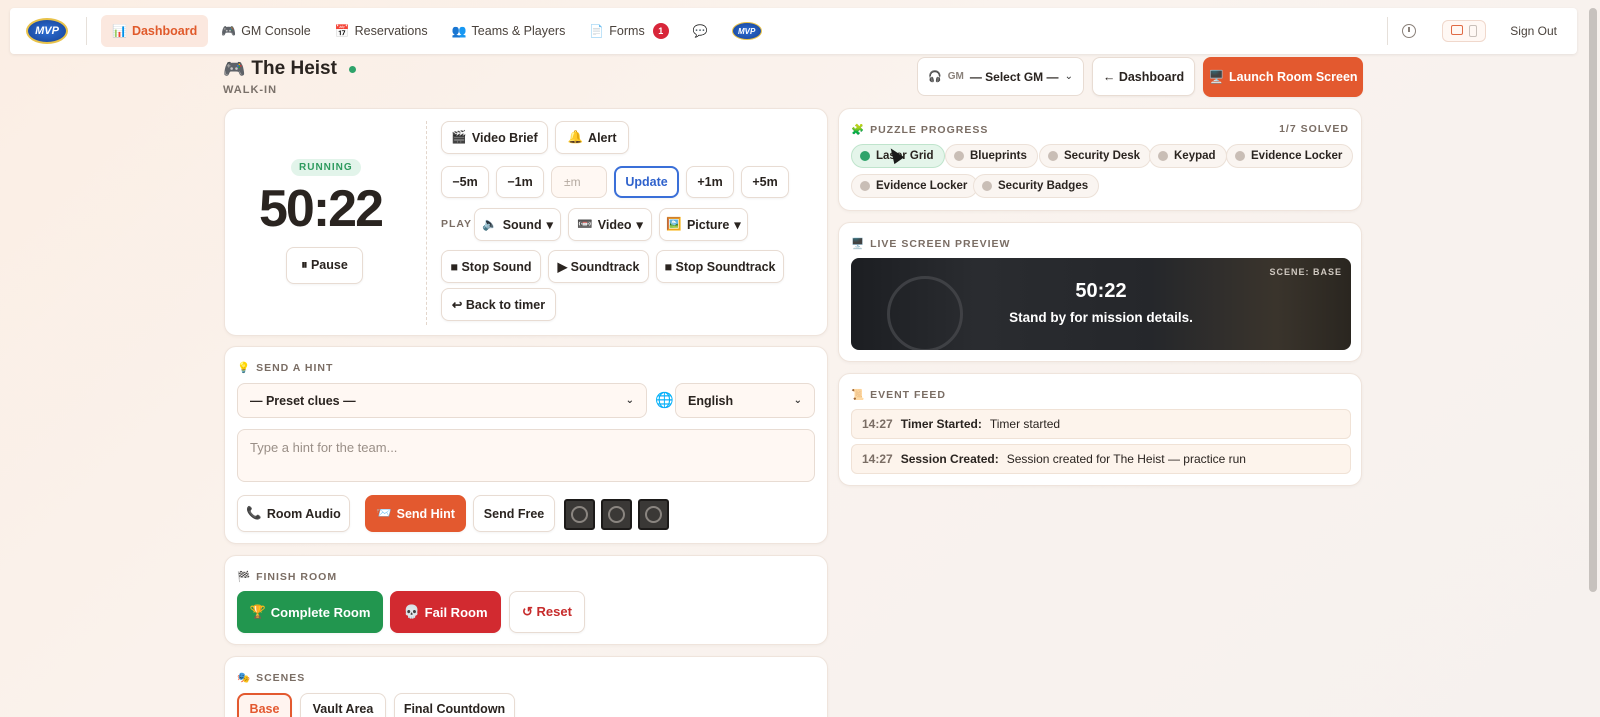  What do you see at coordinates (47, 31) in the screenshot?
I see `logo: MVP` at bounding box center [47, 31].